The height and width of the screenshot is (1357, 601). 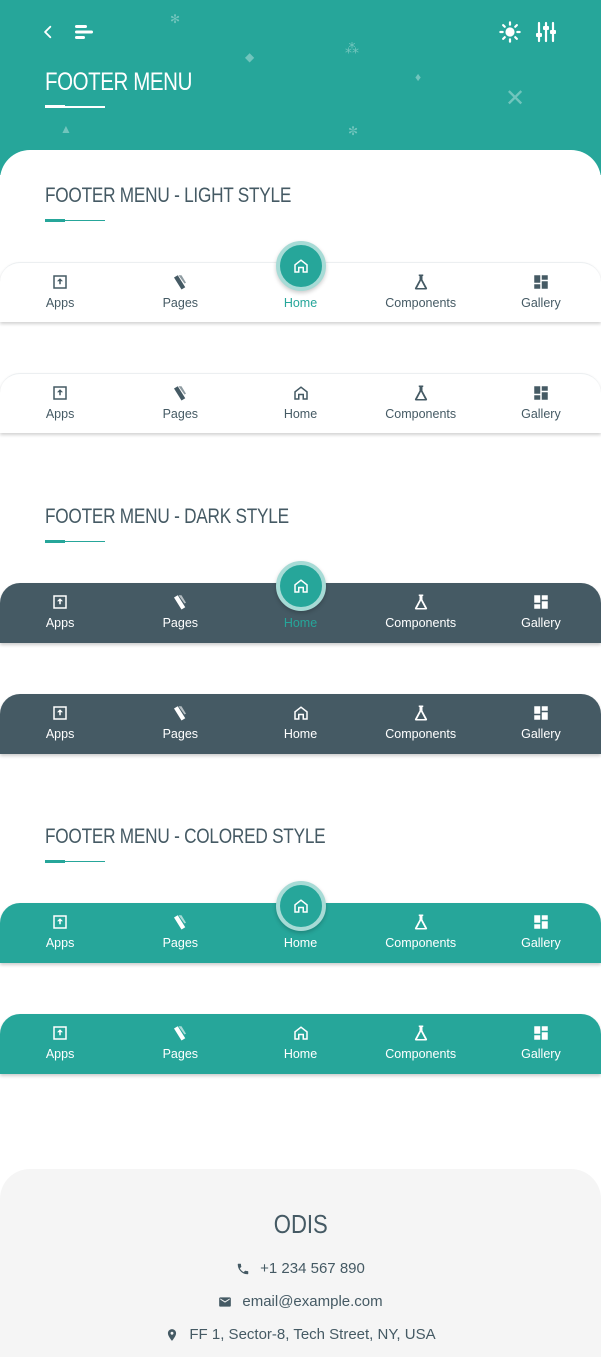 I want to click on decoration-icon: ♦, so click(x=418, y=77).